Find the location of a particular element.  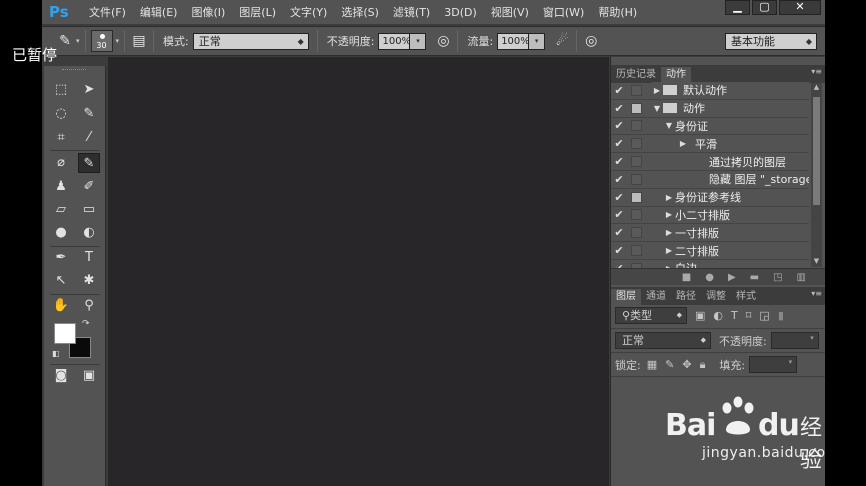

tab-history: 历史记录 is located at coordinates (636, 75).